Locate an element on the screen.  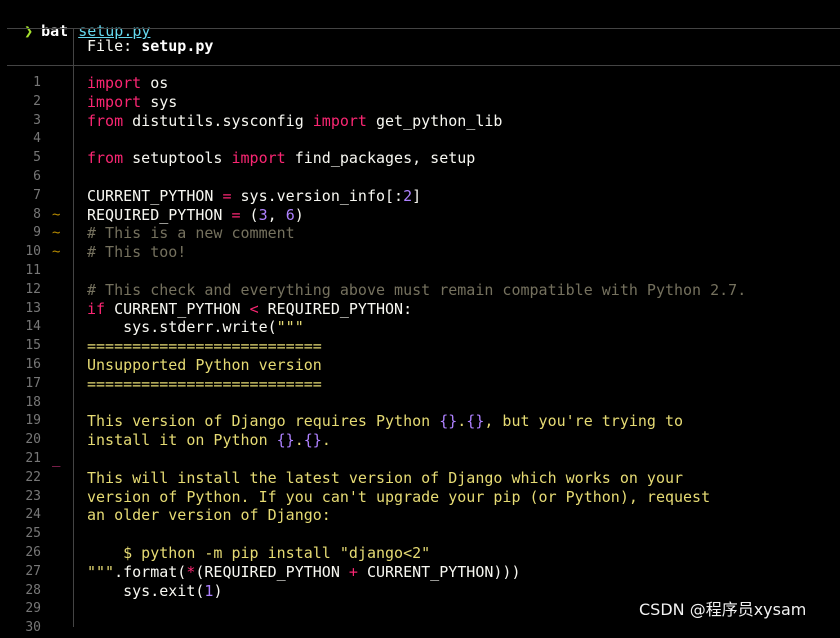
code-token: CURRENT_PYTHON is located at coordinates (177, 308).